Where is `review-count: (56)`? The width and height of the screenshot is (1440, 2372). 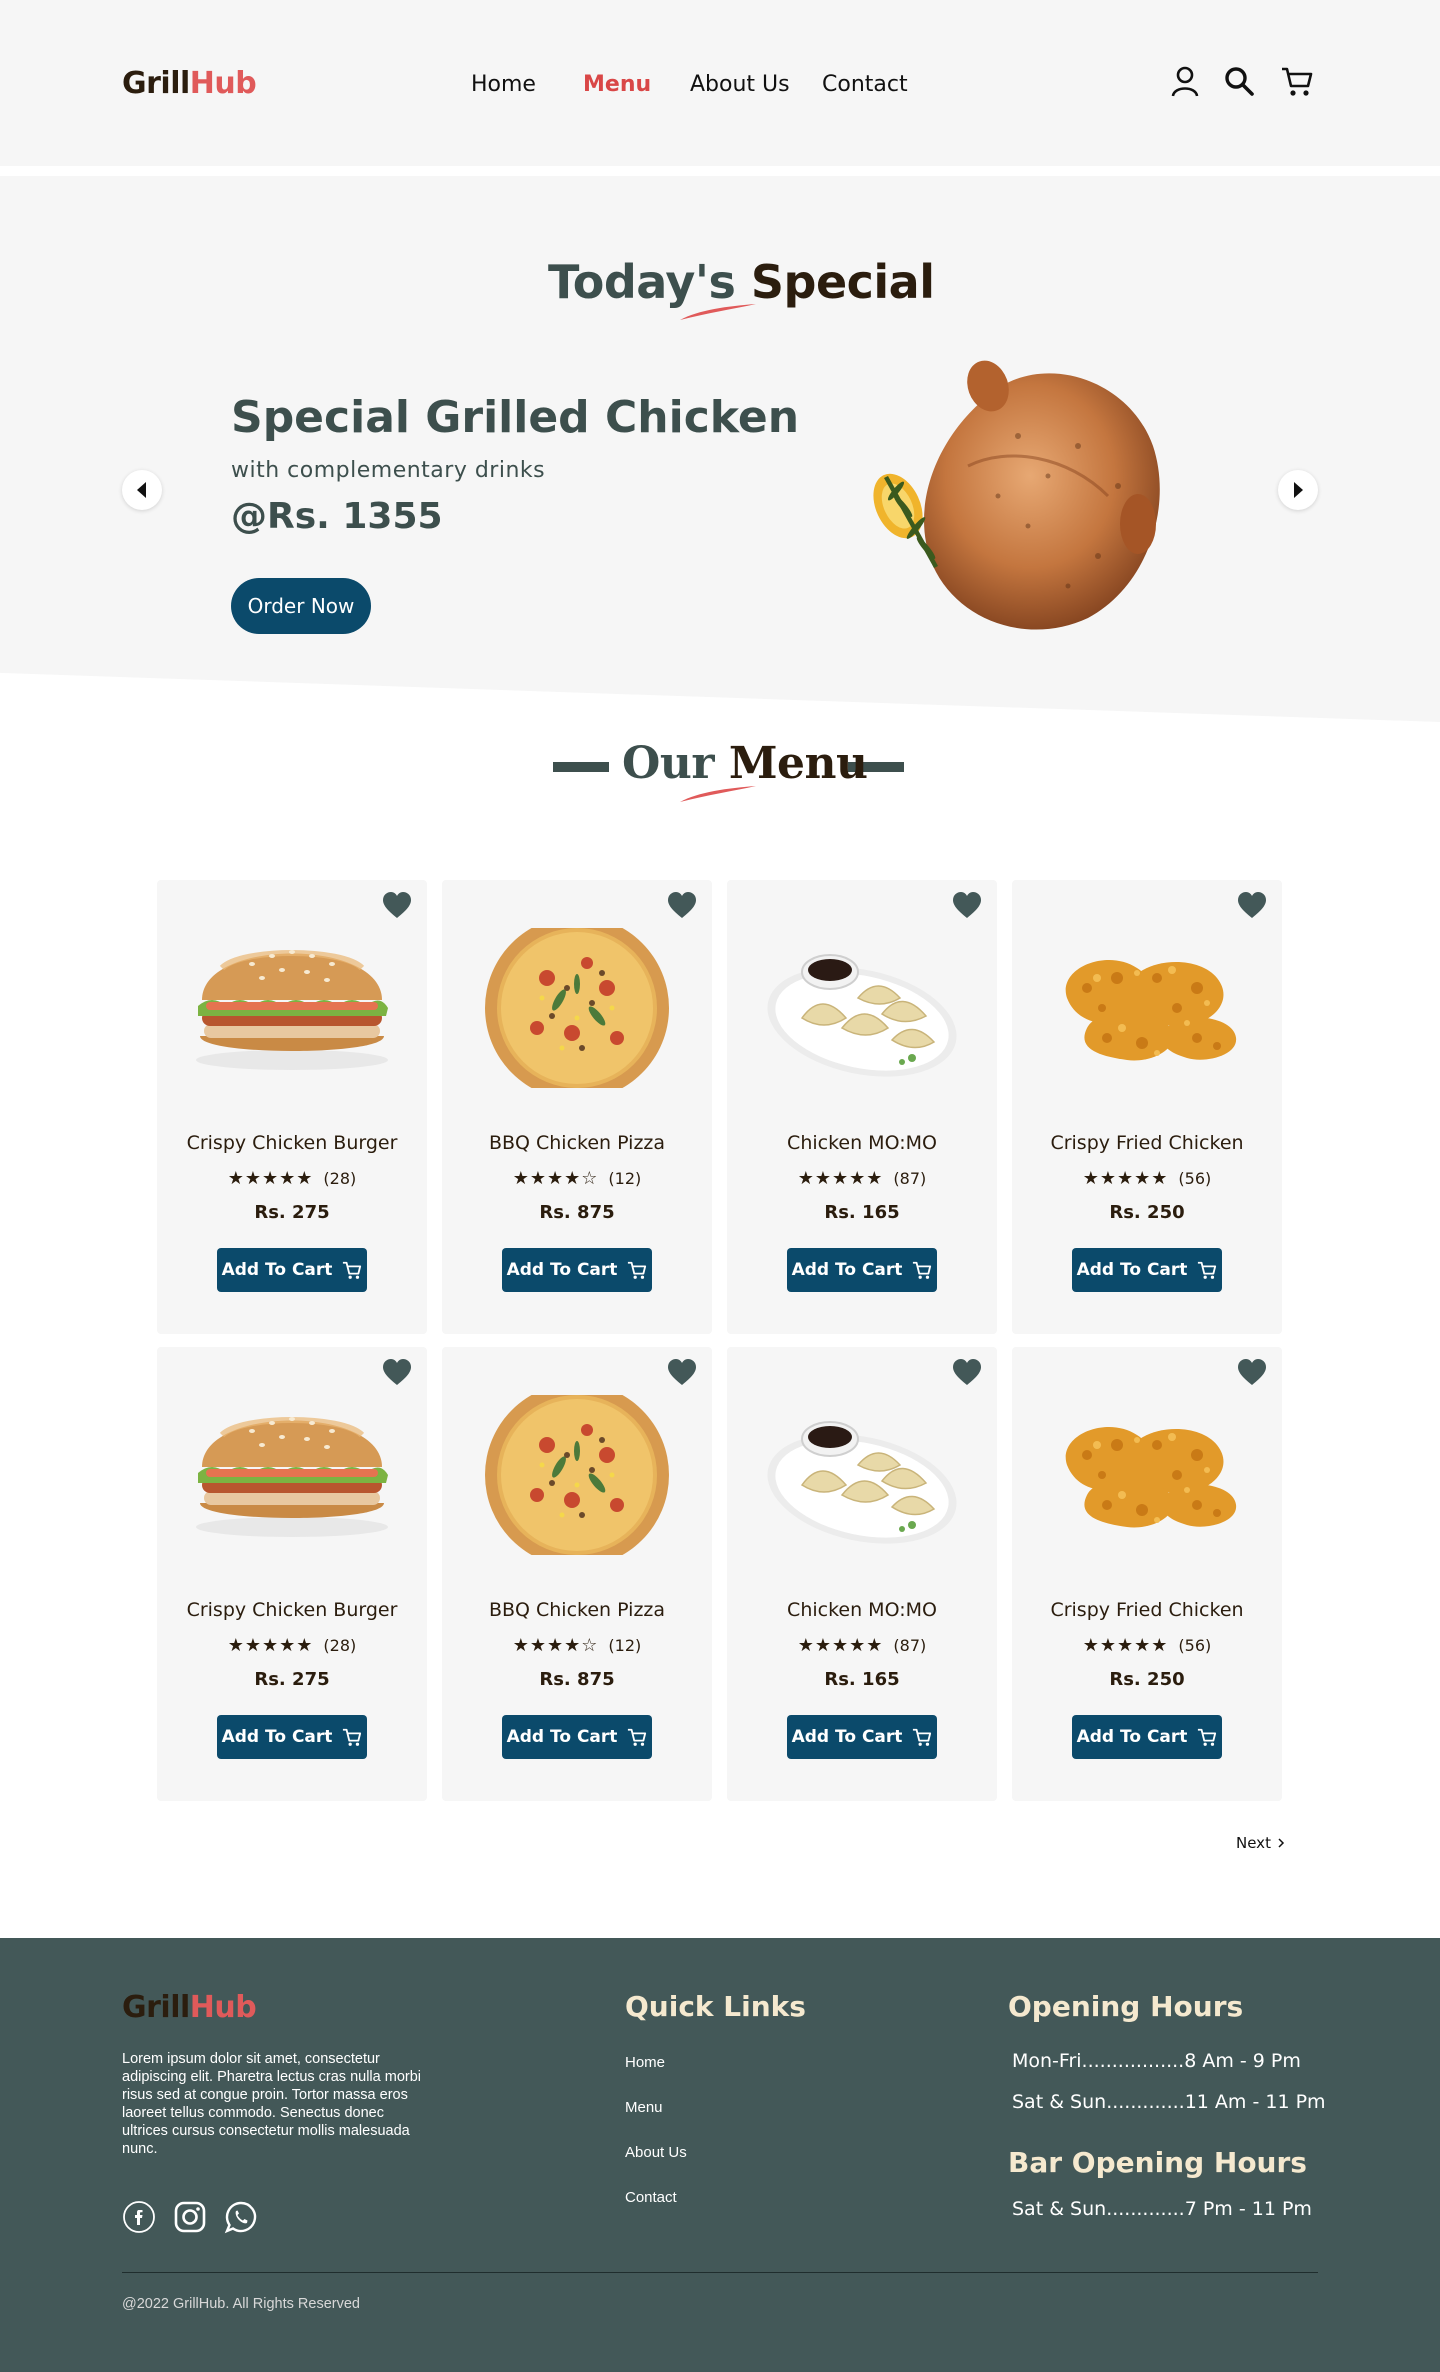
review-count: (56) is located at coordinates (1195, 1645).